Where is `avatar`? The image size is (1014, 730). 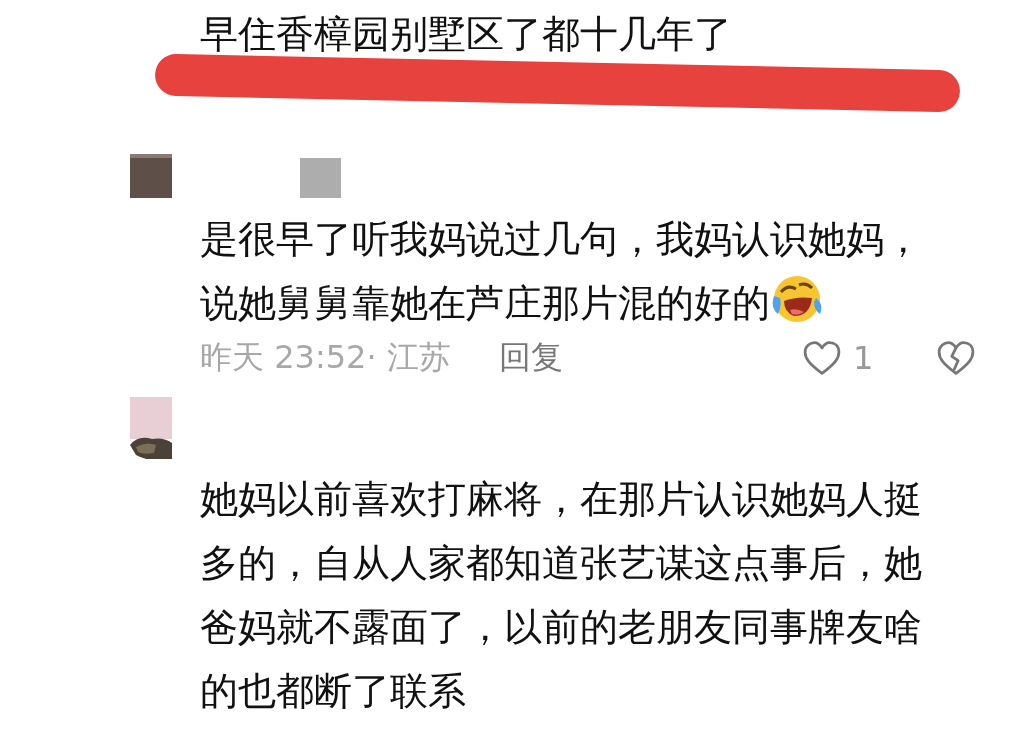
avatar is located at coordinates (151, 428).